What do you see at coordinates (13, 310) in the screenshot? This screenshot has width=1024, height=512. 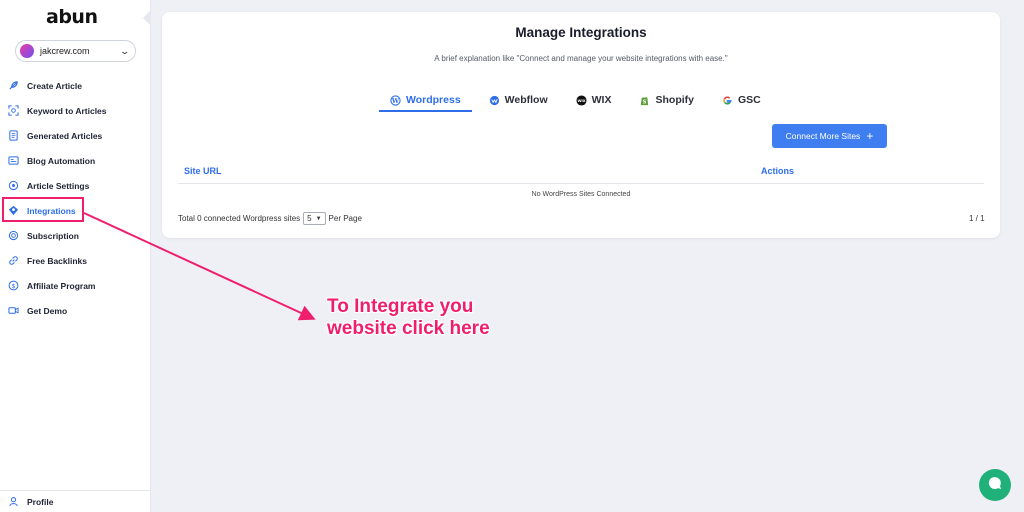 I see `video-icon` at bounding box center [13, 310].